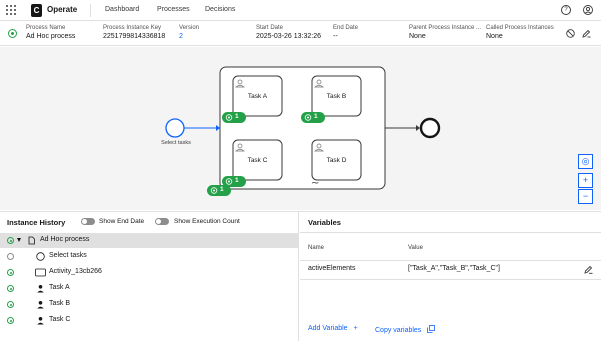 This screenshot has height=341, width=601. What do you see at coordinates (12, 33) in the screenshot?
I see `instance-status-icon` at bounding box center [12, 33].